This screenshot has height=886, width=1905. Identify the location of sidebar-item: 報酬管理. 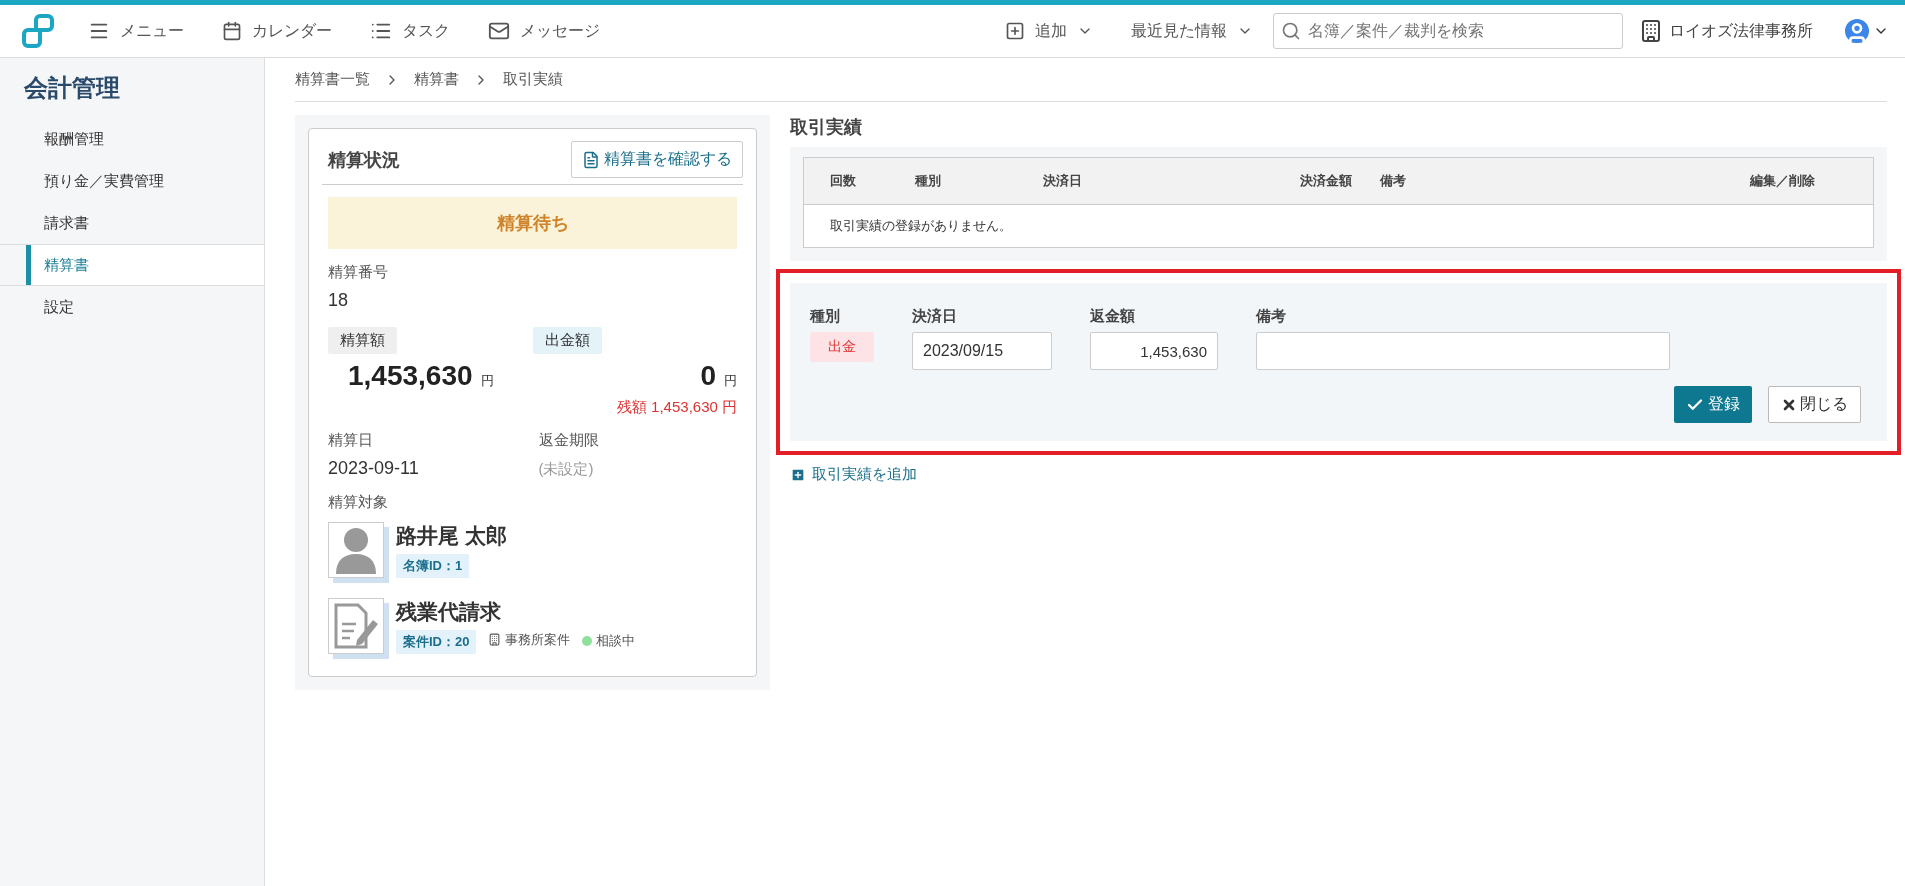
(132, 139).